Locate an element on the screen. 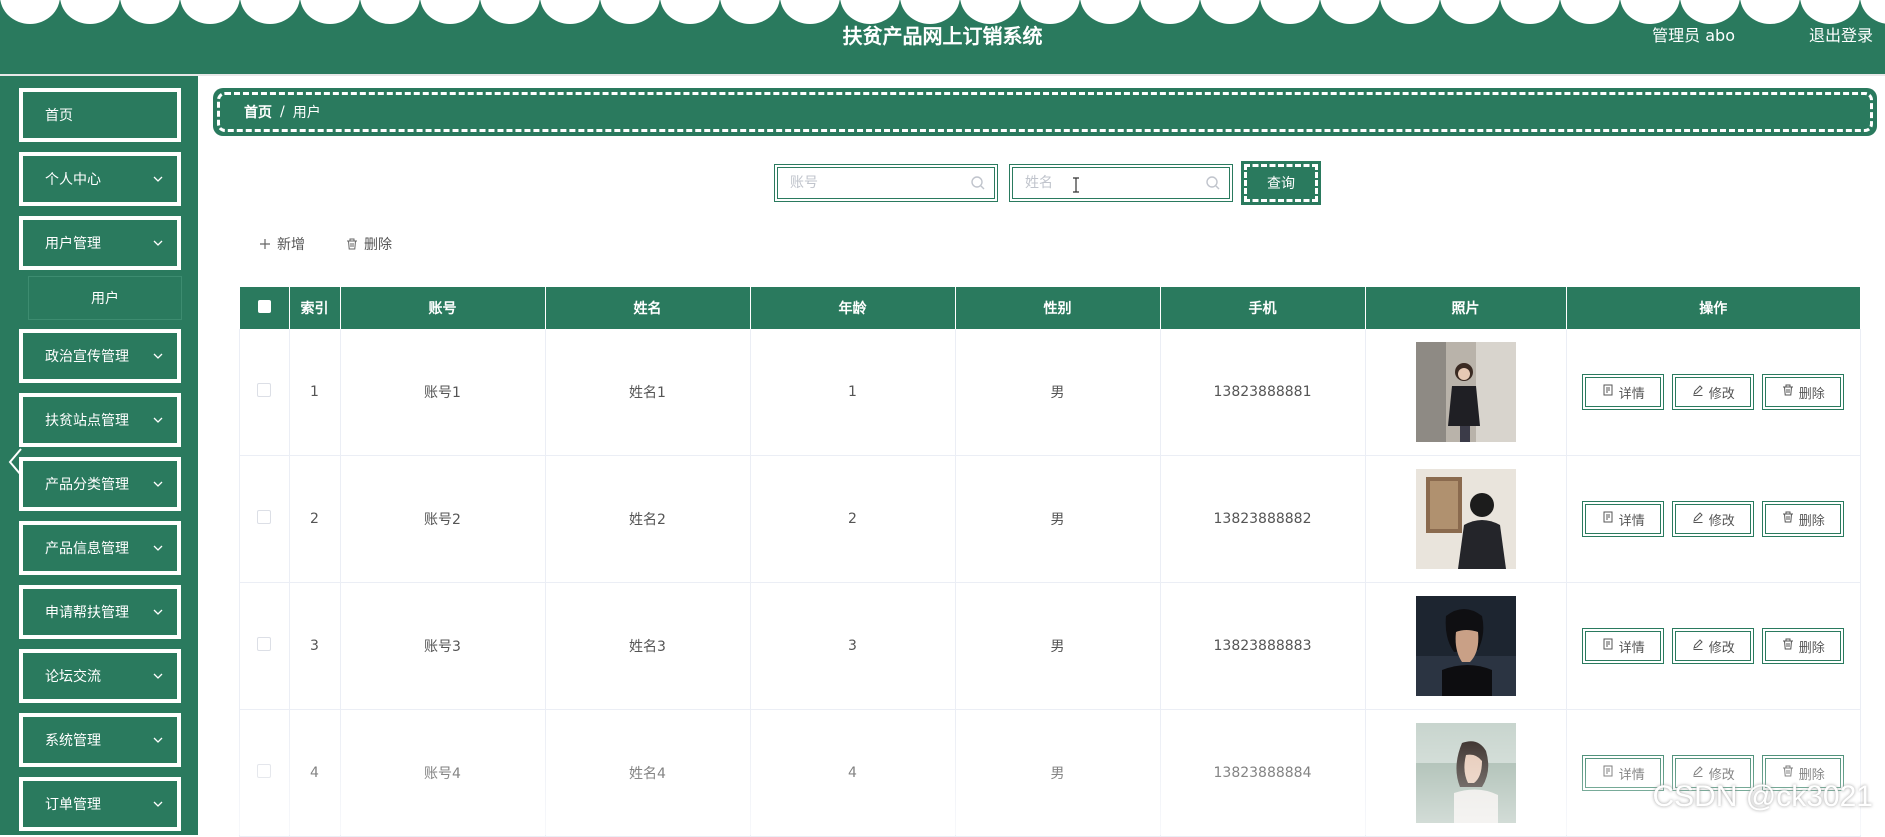 The image size is (1885, 837). age-cell: 2 is located at coordinates (853, 519).